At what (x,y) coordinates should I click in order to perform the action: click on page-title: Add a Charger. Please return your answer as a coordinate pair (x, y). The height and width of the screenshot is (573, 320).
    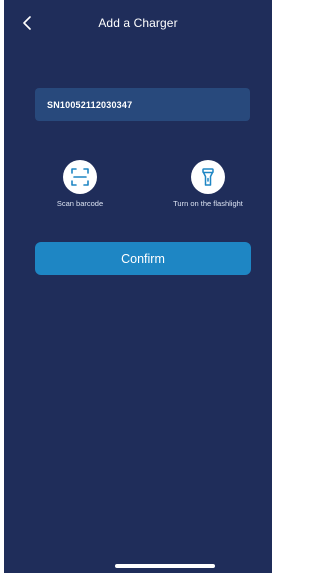
    Looking at the image, I should click on (138, 23).